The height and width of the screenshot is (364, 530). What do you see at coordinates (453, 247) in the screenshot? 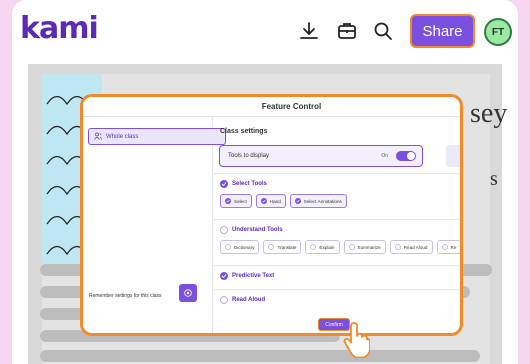
I see `chip-label: Re` at bounding box center [453, 247].